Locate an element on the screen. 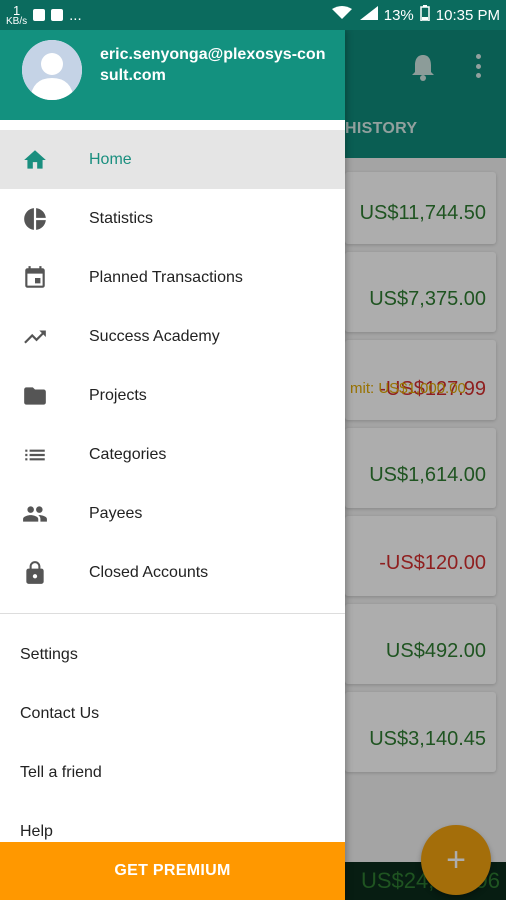 This screenshot has height=900, width=506. signal-icon is located at coordinates (368, 15).